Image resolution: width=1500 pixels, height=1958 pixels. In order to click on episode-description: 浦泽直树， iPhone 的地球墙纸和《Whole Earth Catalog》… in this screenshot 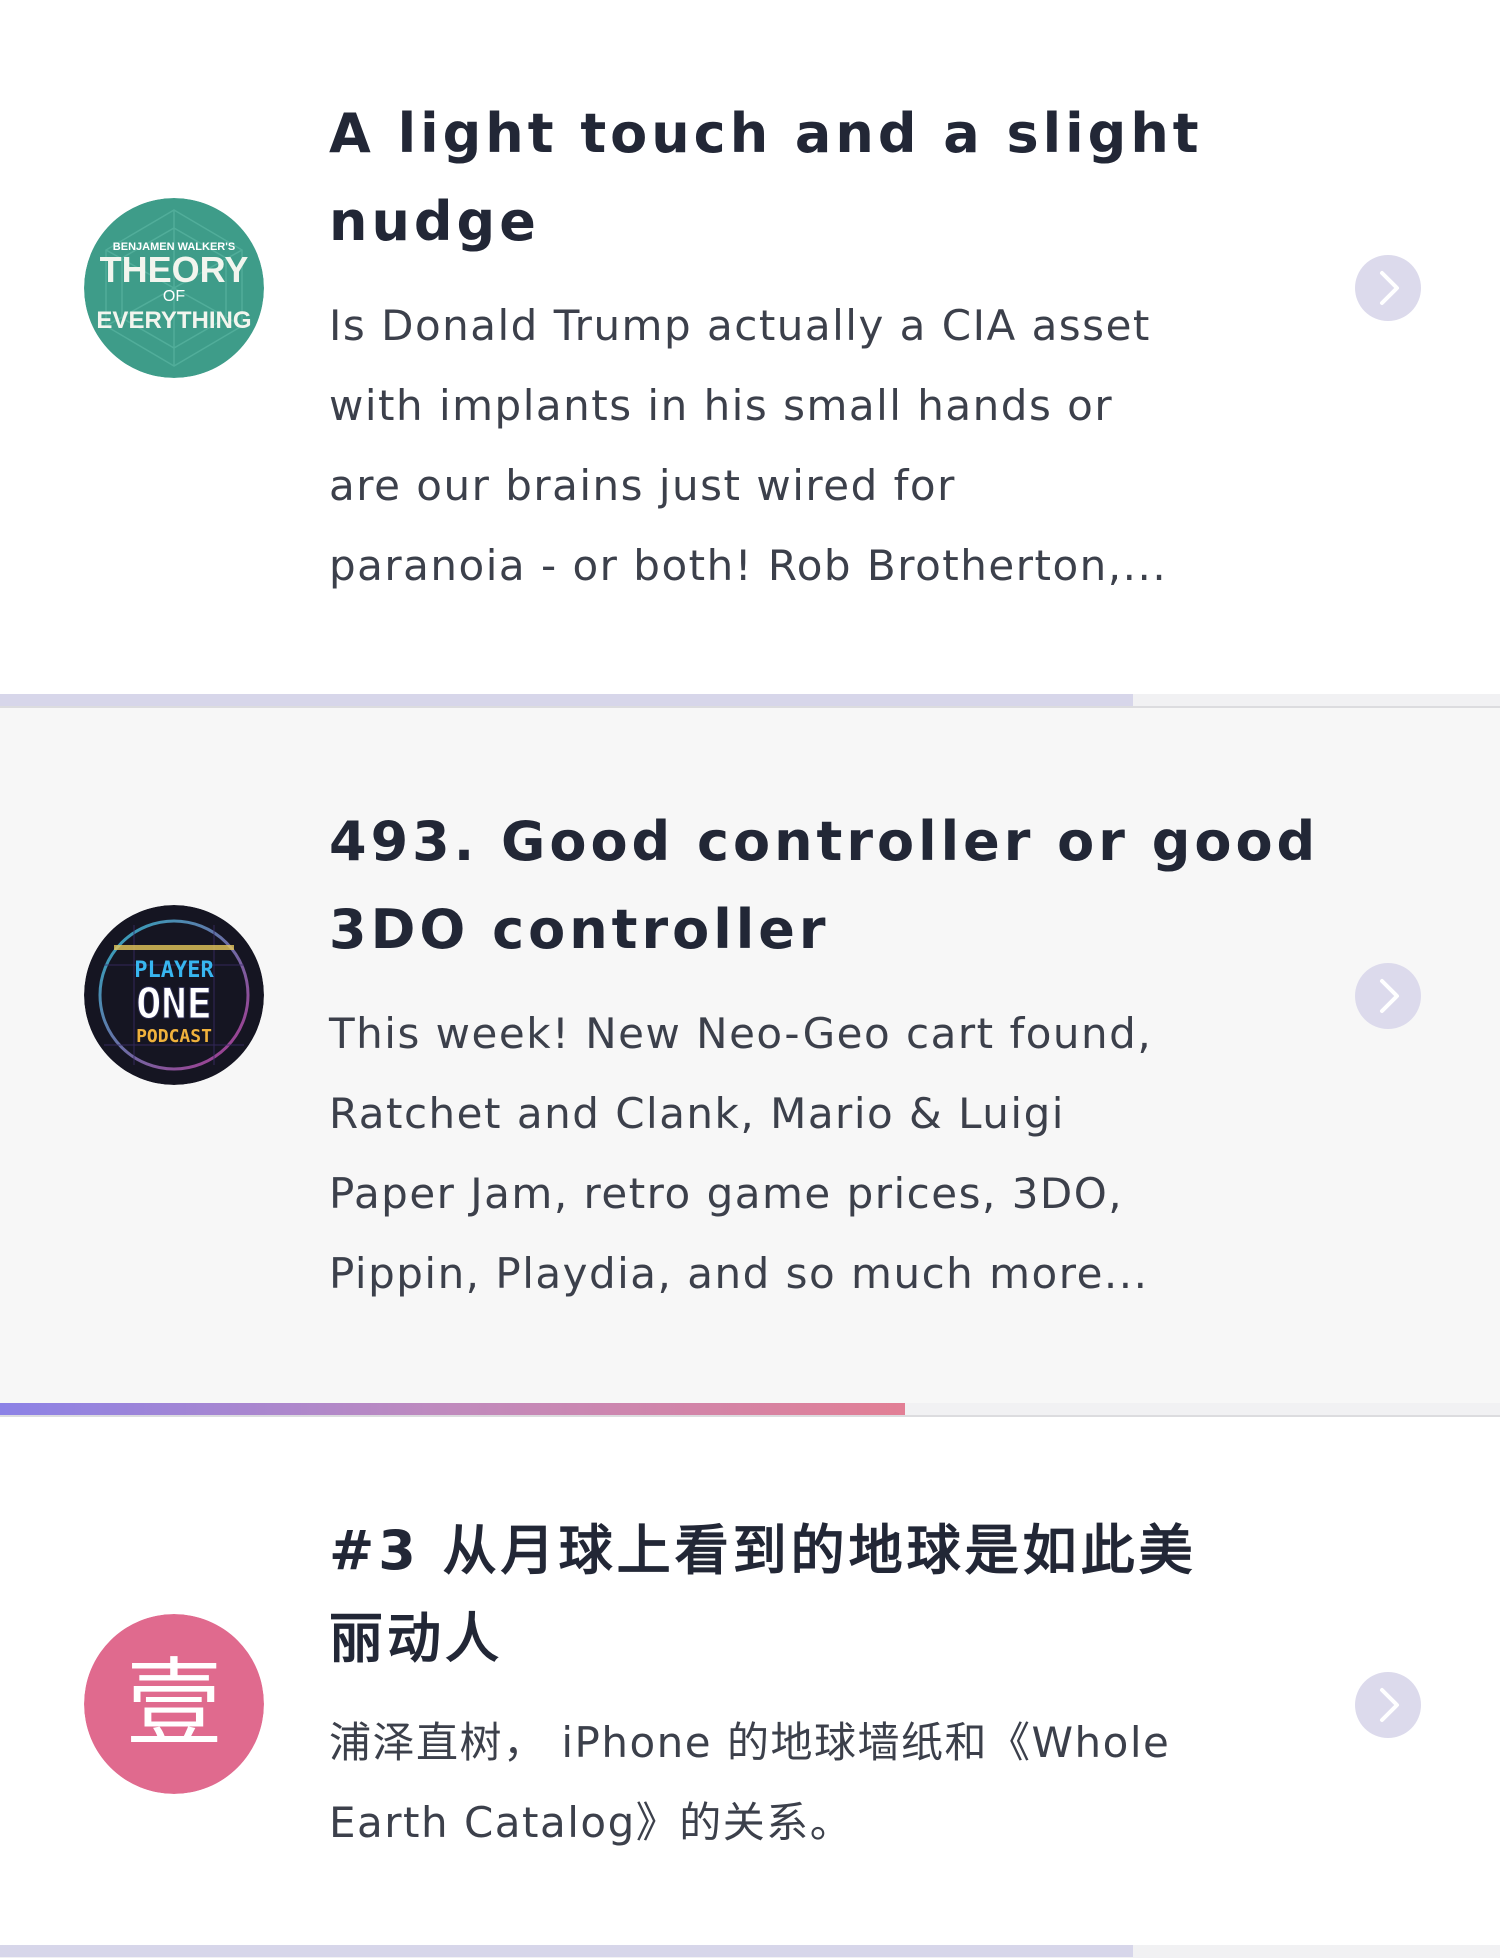, I will do `click(829, 1783)`.